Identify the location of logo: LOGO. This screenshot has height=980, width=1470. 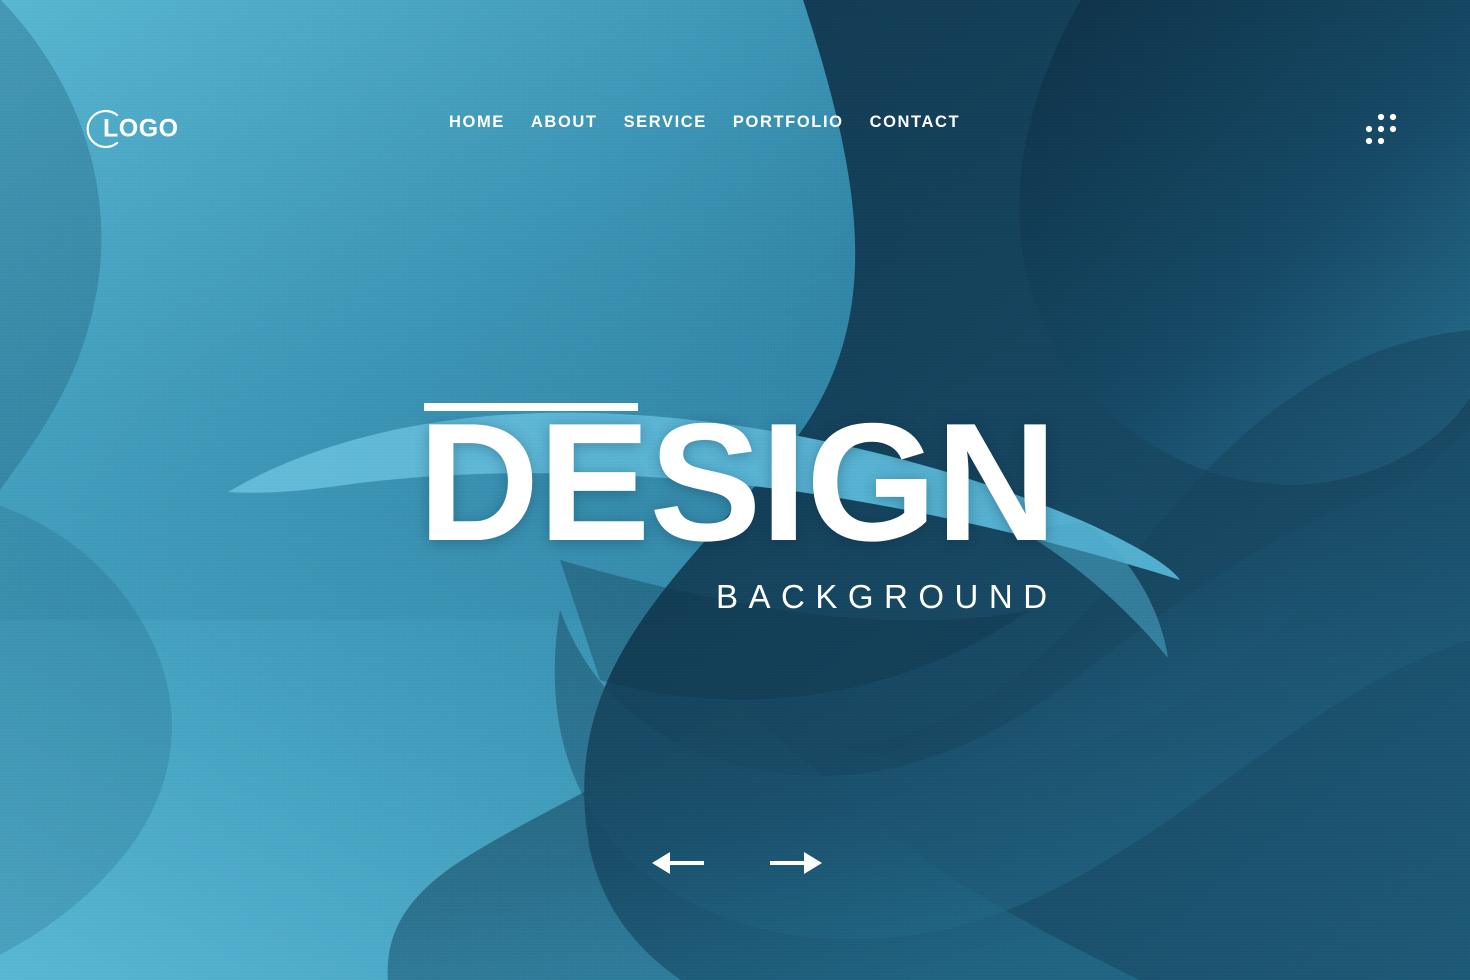
(138, 129).